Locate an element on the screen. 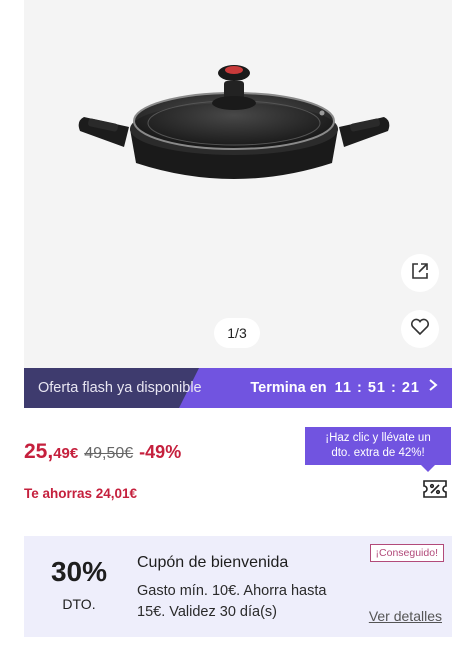 The width and height of the screenshot is (475, 645). flash-sale-label: Oferta flash ya disponible is located at coordinates (120, 388).